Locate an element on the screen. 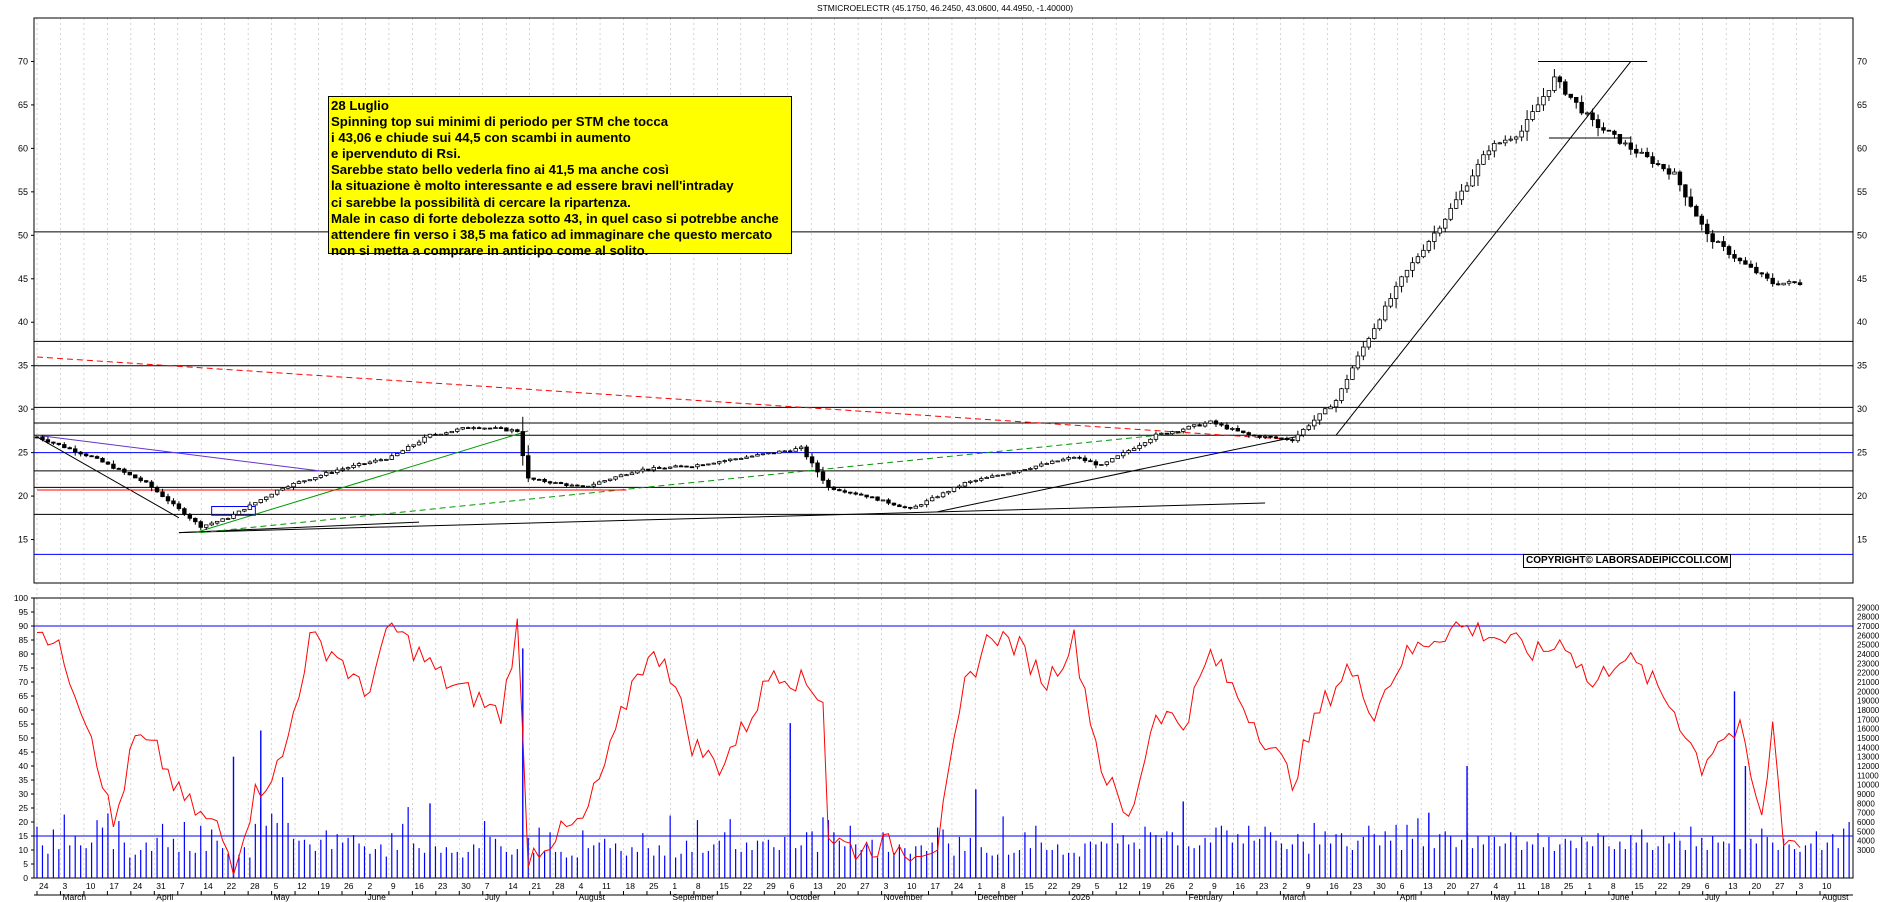 Image resolution: width=1890 pixels, height=902 pixels. date-tick-label: 11 is located at coordinates (606, 886).